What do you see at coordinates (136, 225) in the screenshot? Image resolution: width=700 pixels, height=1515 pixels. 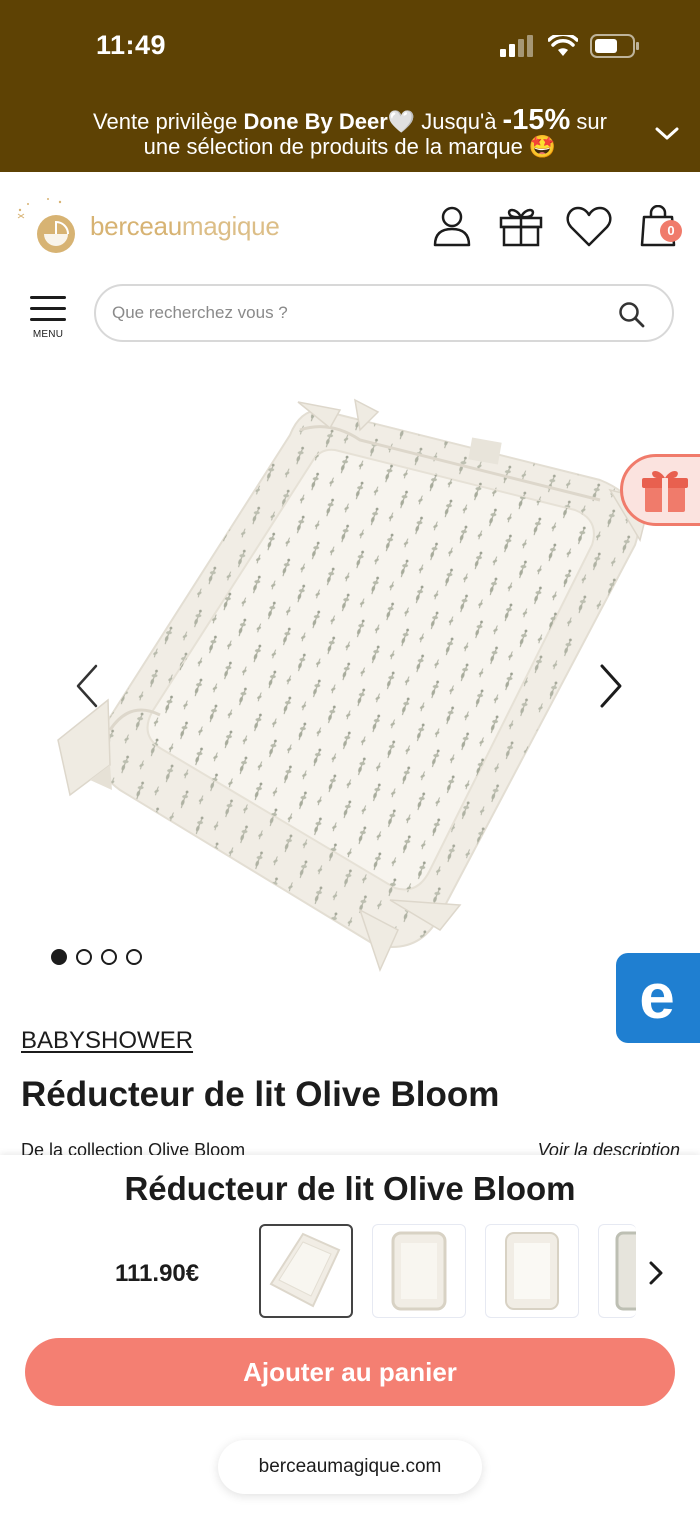 I see `logo-bold: berceau` at bounding box center [136, 225].